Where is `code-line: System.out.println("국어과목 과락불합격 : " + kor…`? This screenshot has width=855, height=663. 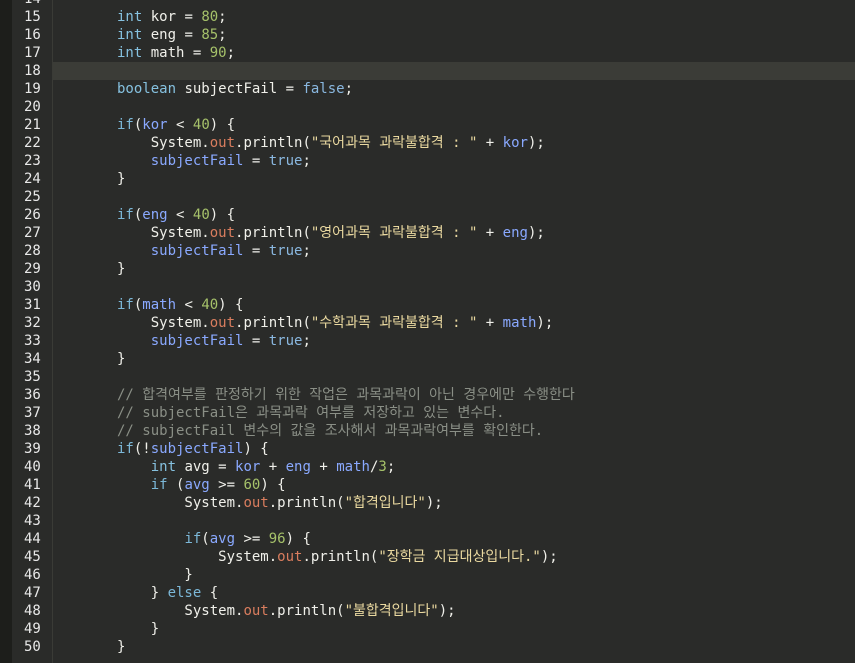
code-line: System.out.println("국어과목 과락불합격 : " + kor… is located at coordinates (486, 143).